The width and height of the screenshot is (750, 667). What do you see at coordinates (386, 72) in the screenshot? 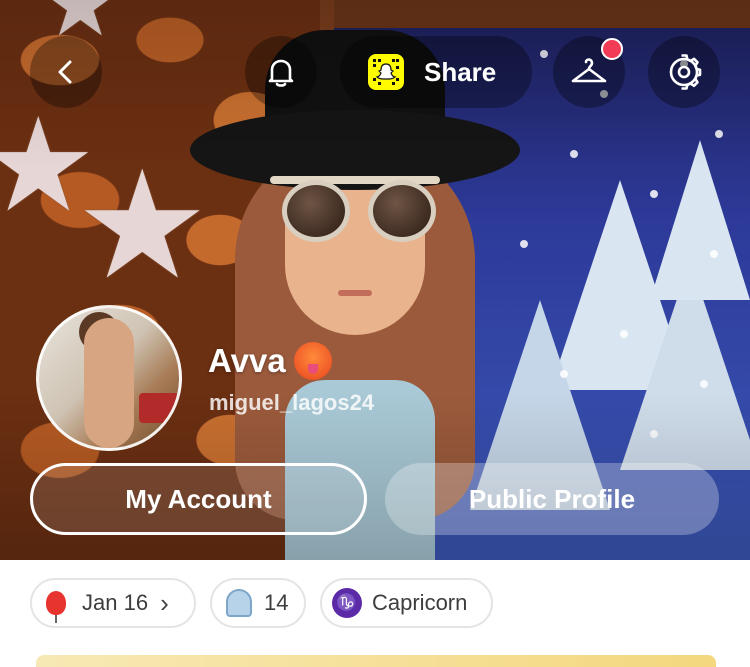
I see `snapcode-icon` at bounding box center [386, 72].